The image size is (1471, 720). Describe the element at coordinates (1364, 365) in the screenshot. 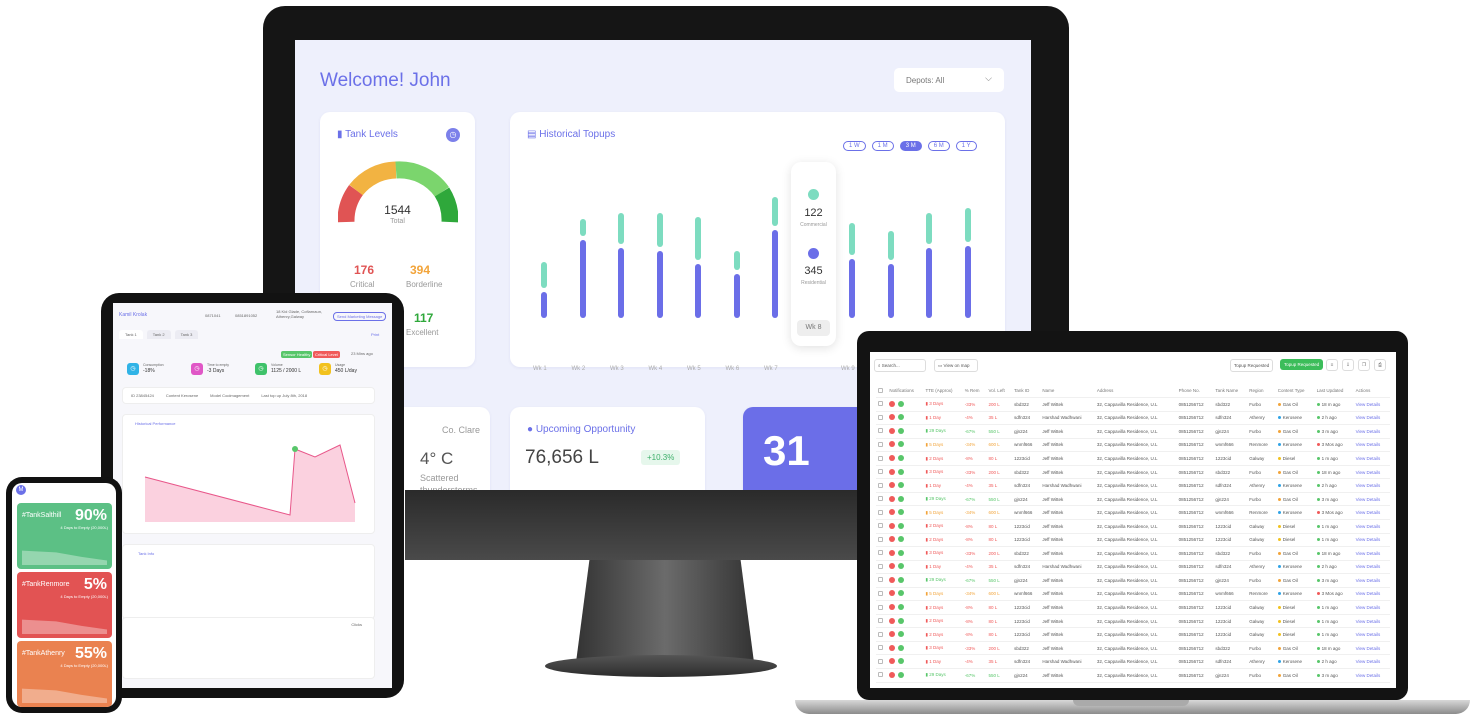

I see `copy-icon: ❐` at that location.